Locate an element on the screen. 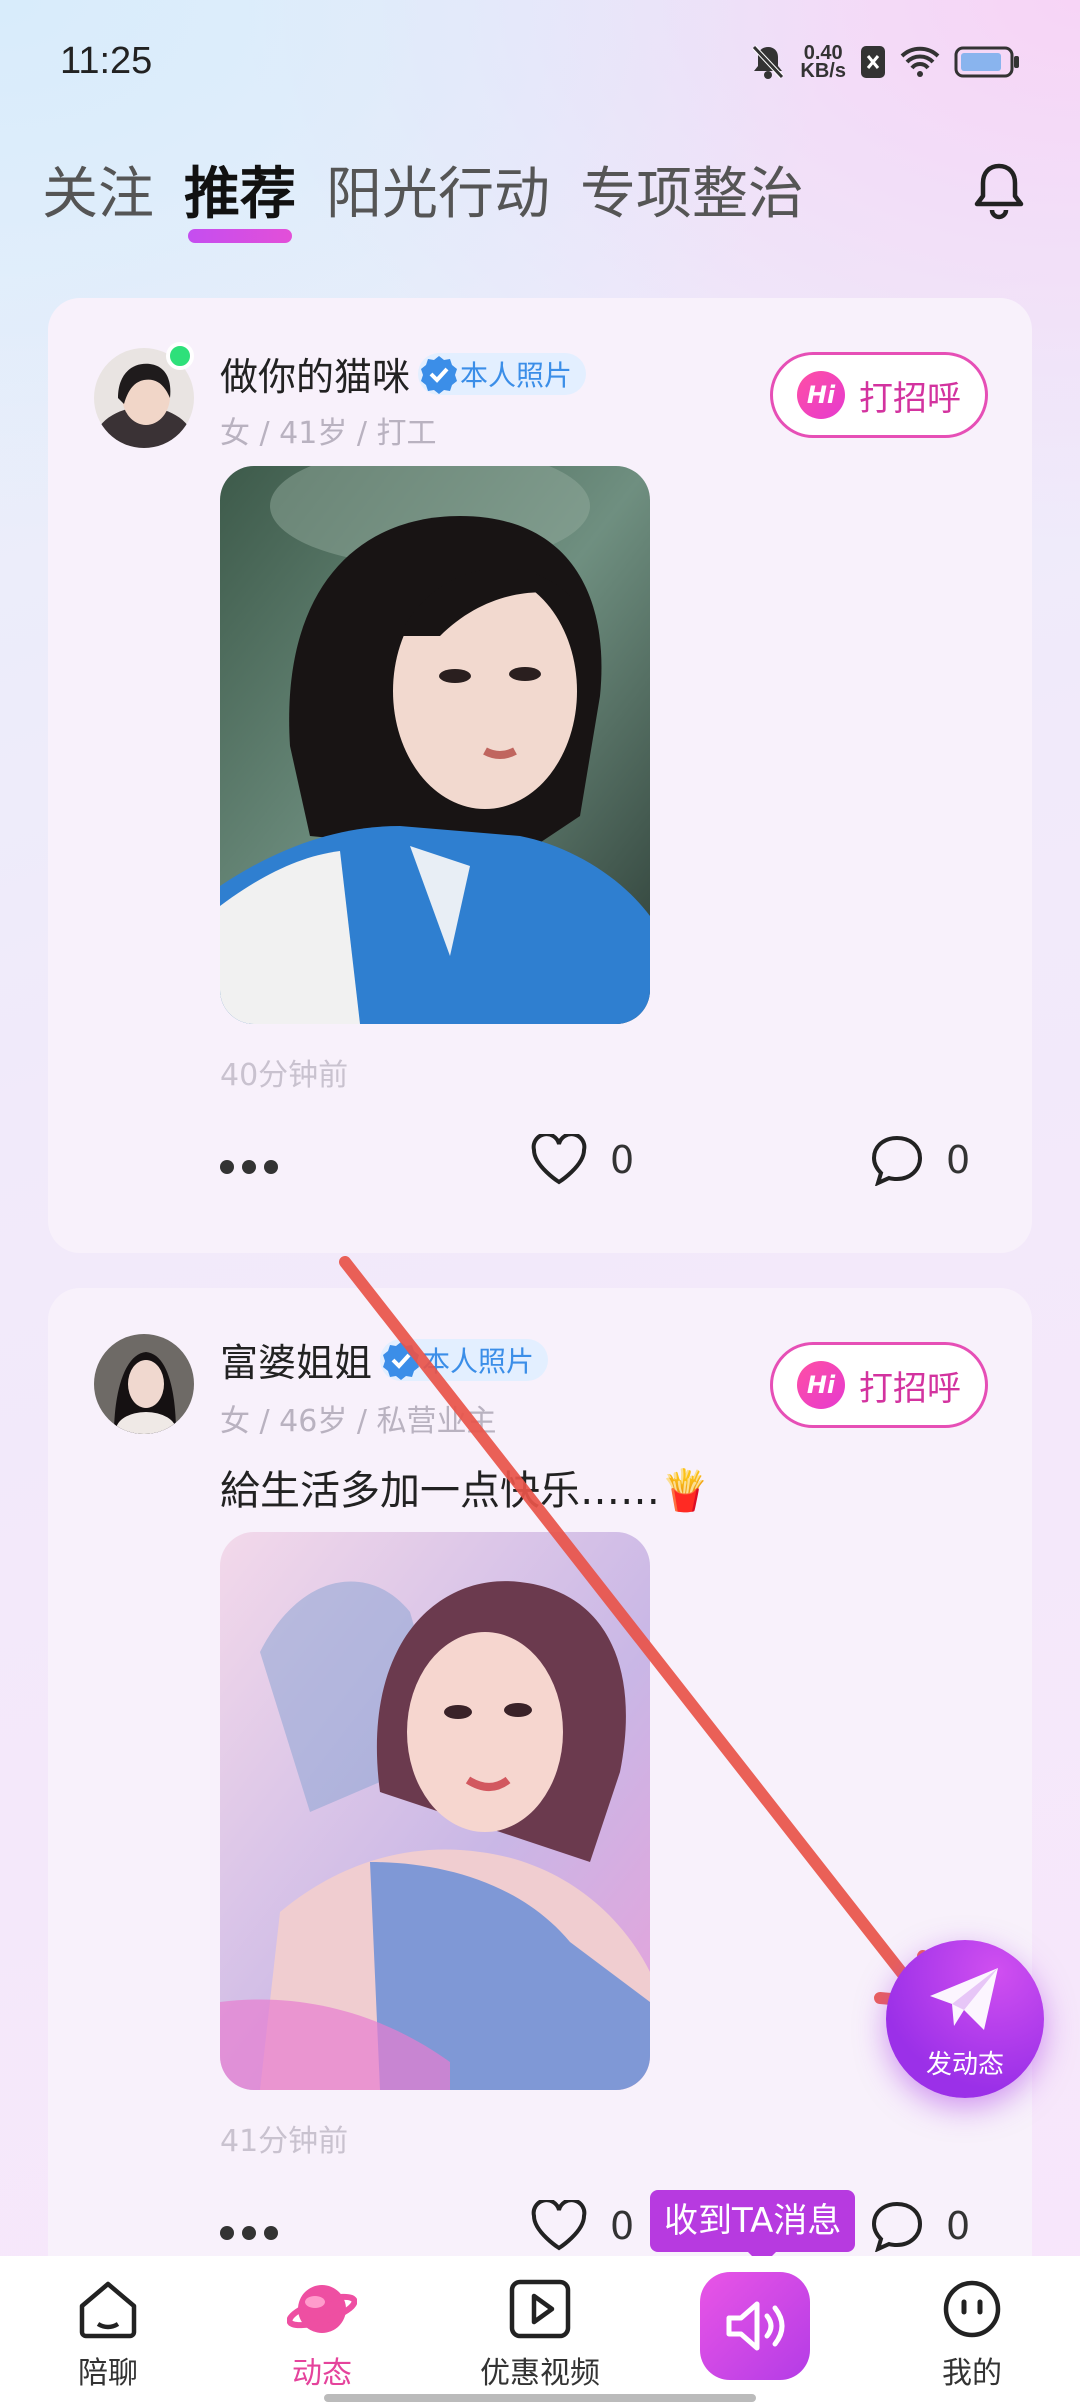 The height and width of the screenshot is (2408, 1080). nav-item-feed: 动态 is located at coordinates (322, 2335).